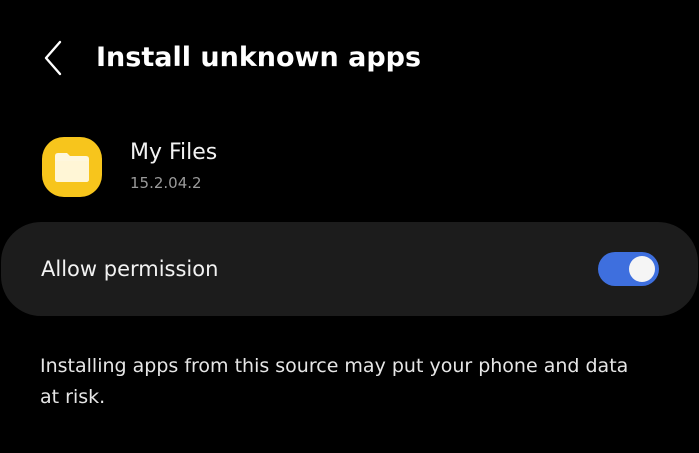 Image resolution: width=699 pixels, height=453 pixels. I want to click on toggle-knob, so click(642, 269).